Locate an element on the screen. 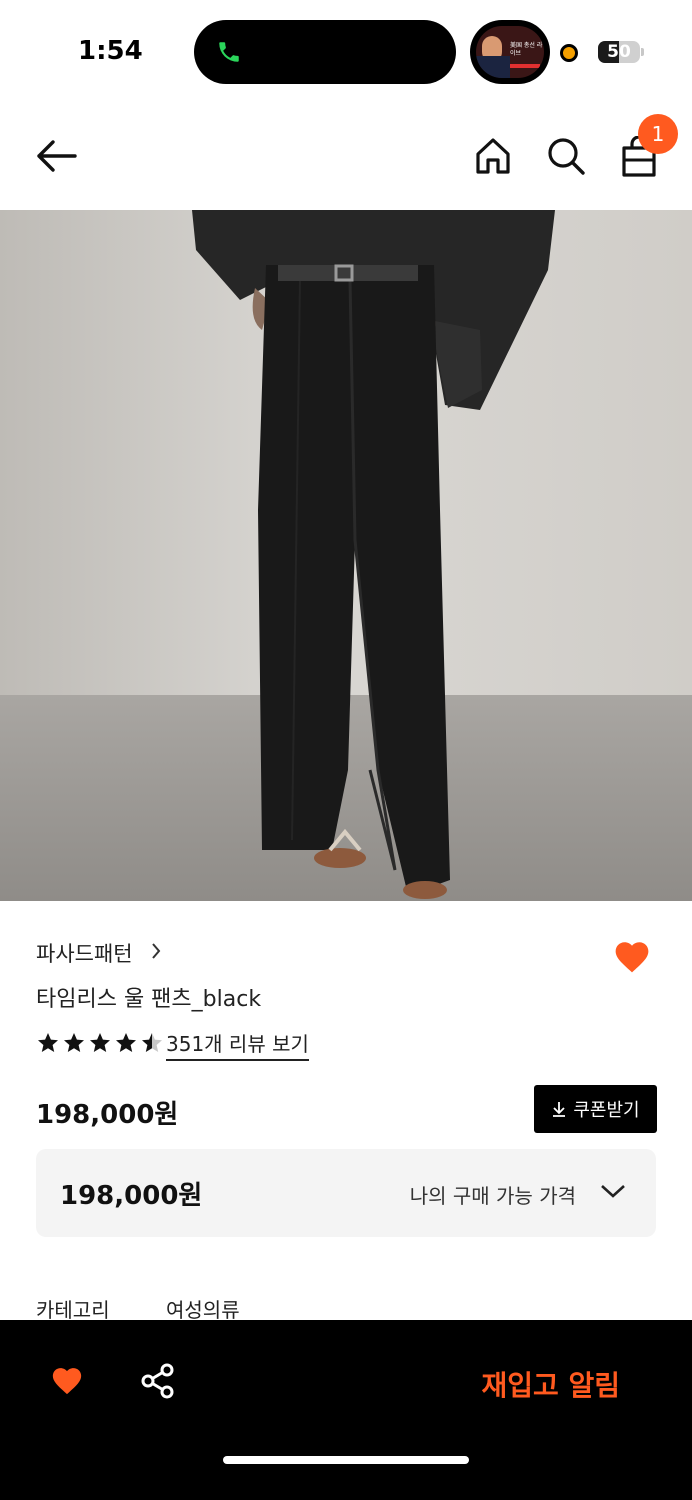 This screenshot has width=692, height=1500. download-coupon-button: 쿠폰받기 is located at coordinates (595, 1109).